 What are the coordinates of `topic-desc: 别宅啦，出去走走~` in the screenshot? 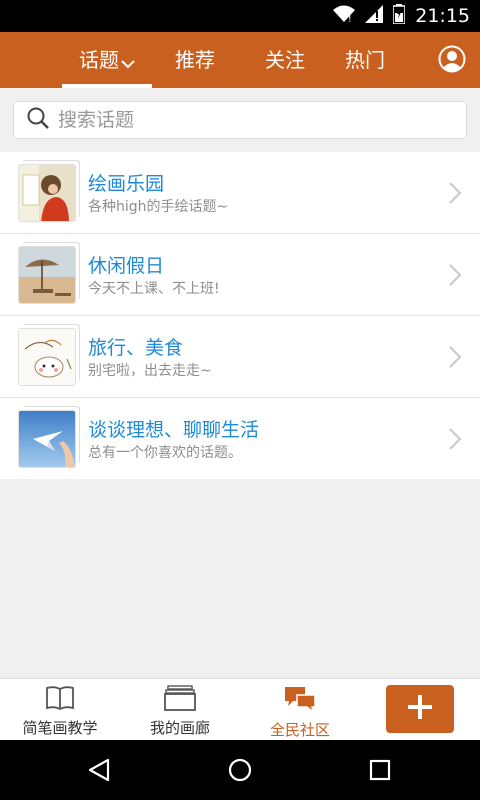 It's located at (150, 371).